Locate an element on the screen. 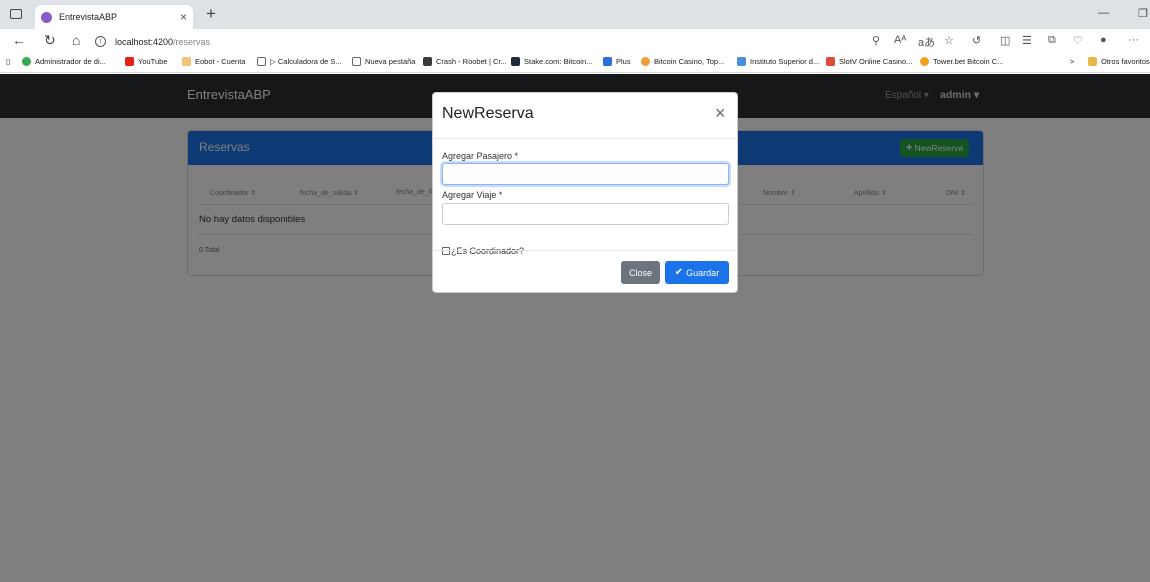 The width and height of the screenshot is (1150, 582). url-path: /reservas is located at coordinates (192, 41).